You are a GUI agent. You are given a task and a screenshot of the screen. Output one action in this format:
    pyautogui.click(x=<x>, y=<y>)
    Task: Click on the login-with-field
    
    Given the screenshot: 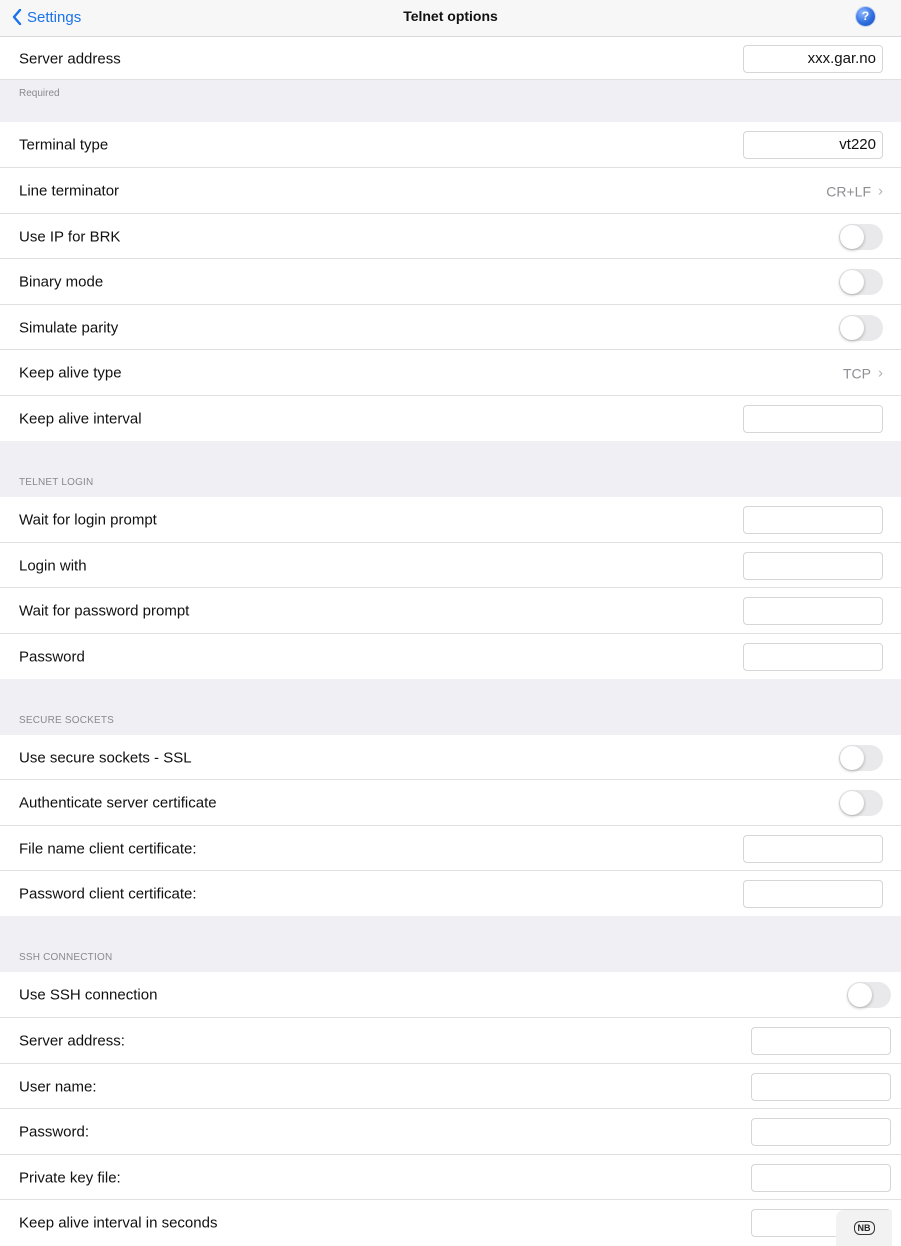 What is the action you would take?
    pyautogui.click(x=813, y=565)
    